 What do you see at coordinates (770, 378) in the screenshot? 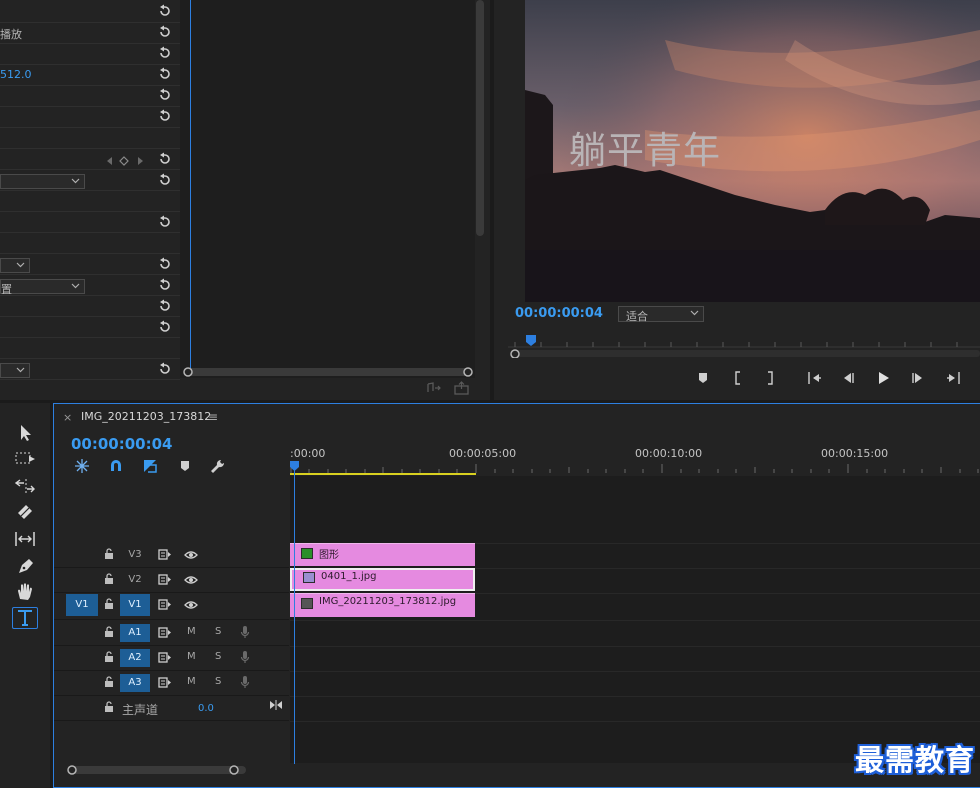
I see `mark-out-button` at bounding box center [770, 378].